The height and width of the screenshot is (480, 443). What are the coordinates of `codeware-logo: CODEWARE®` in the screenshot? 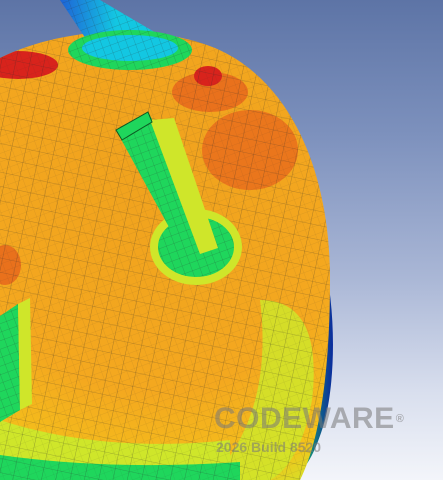 It's located at (309, 419).